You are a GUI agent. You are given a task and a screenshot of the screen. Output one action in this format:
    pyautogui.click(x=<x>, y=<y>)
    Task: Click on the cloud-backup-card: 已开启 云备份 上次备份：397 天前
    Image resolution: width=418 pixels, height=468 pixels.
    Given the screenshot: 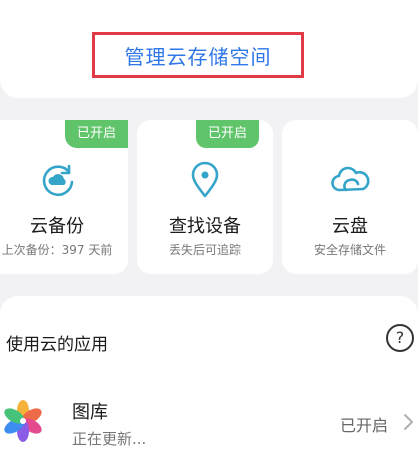 What is the action you would take?
    pyautogui.click(x=64, y=197)
    